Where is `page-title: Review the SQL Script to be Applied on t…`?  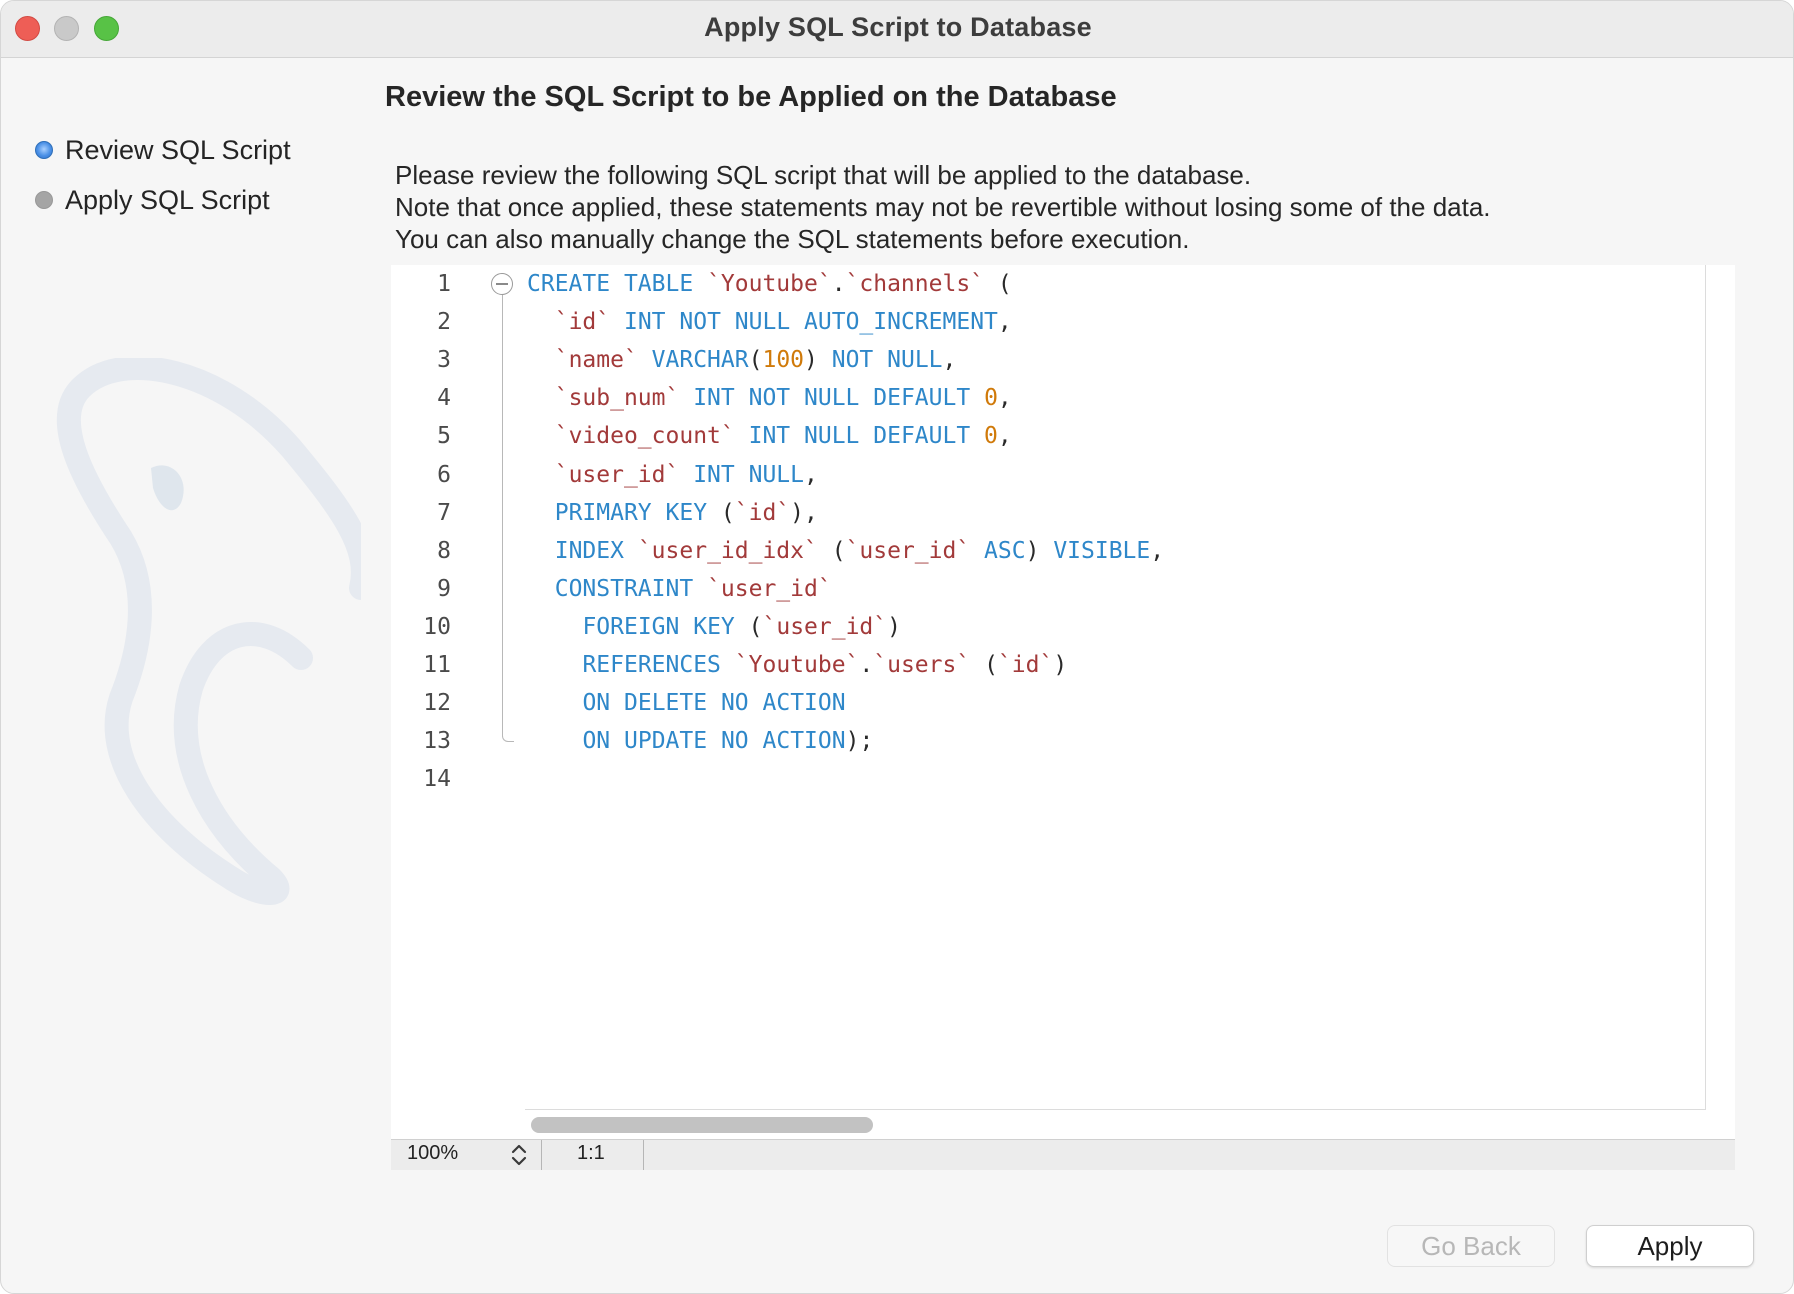 page-title: Review the SQL Script to be Applied on t… is located at coordinates (751, 97).